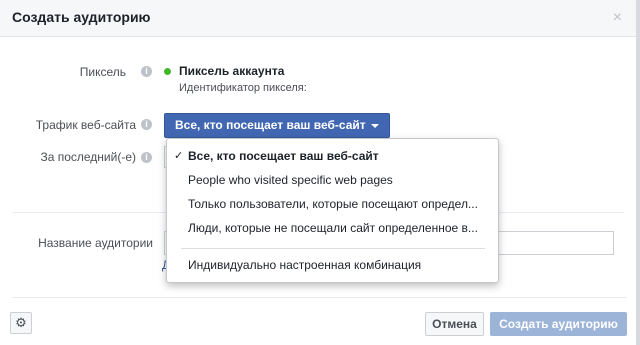 This screenshot has height=345, width=640. What do you see at coordinates (167, 71) in the screenshot?
I see `pixel-status-dot` at bounding box center [167, 71].